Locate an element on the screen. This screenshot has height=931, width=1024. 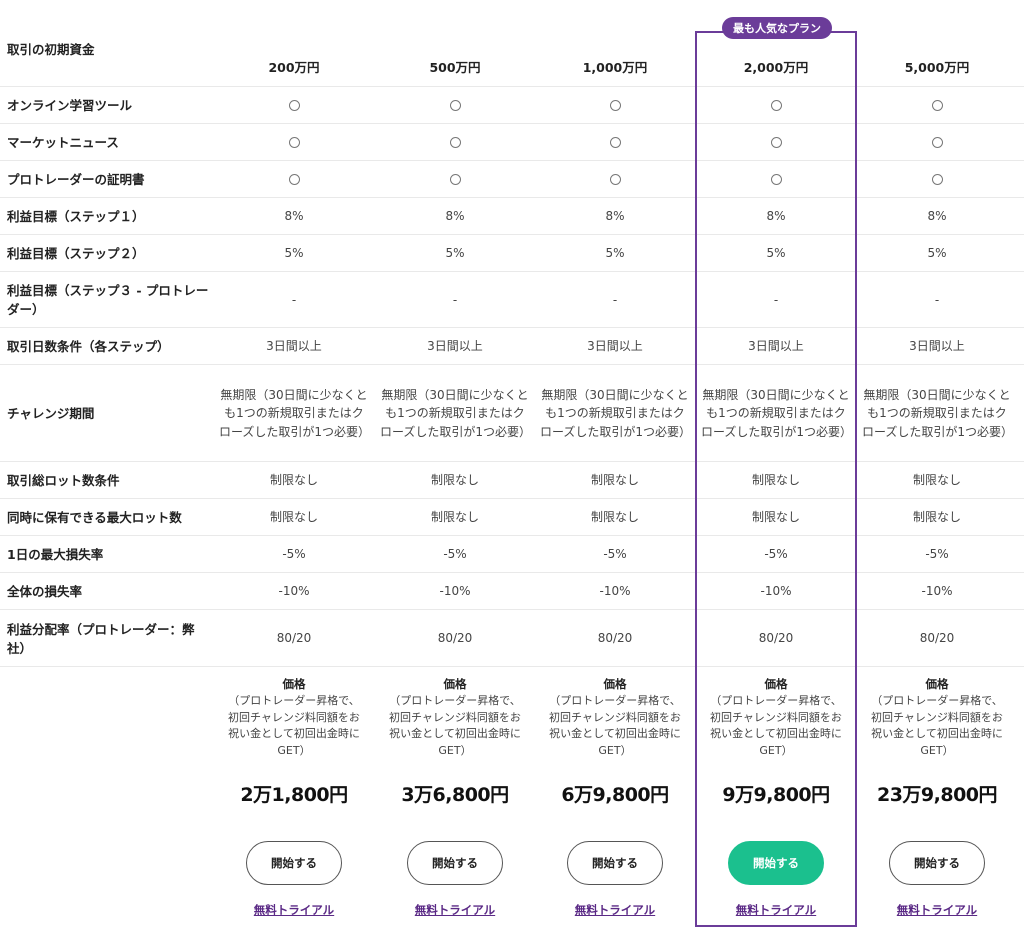
plan-header: 5,000万円 is located at coordinates (937, 67).